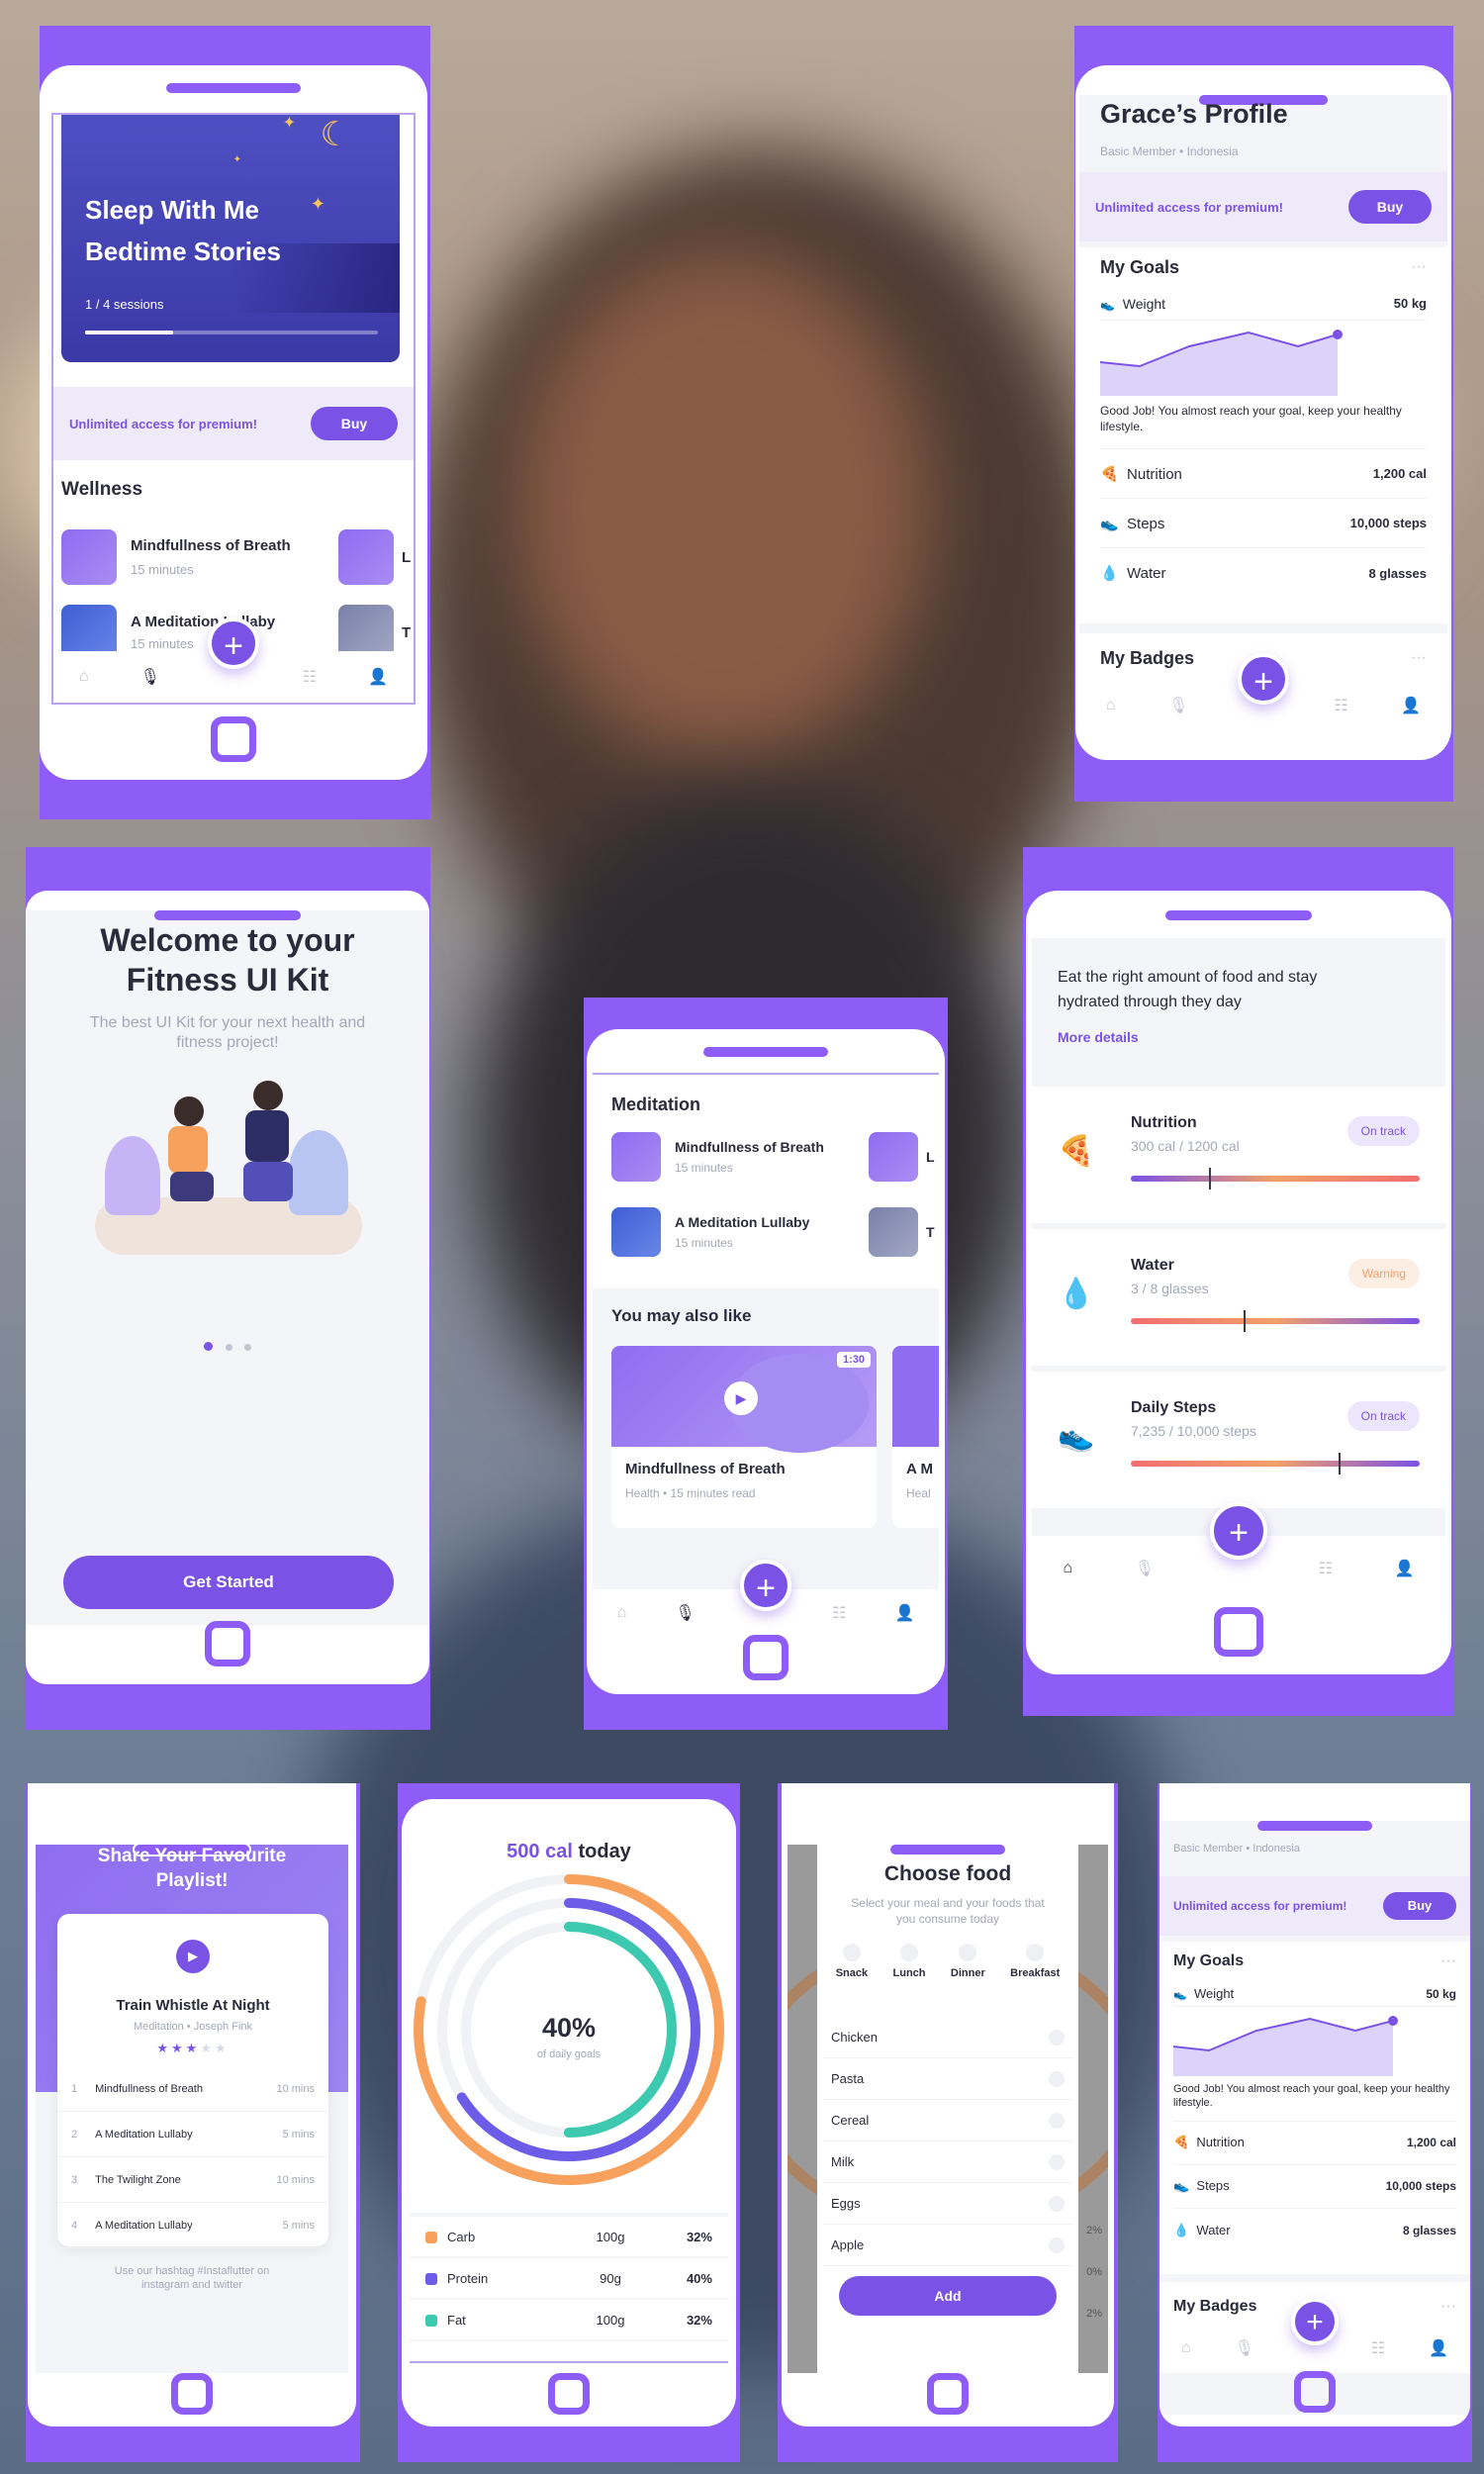 The image size is (1484, 2474). Describe the element at coordinates (909, 1962) in the screenshot. I see `meal-option: Lunch` at that location.